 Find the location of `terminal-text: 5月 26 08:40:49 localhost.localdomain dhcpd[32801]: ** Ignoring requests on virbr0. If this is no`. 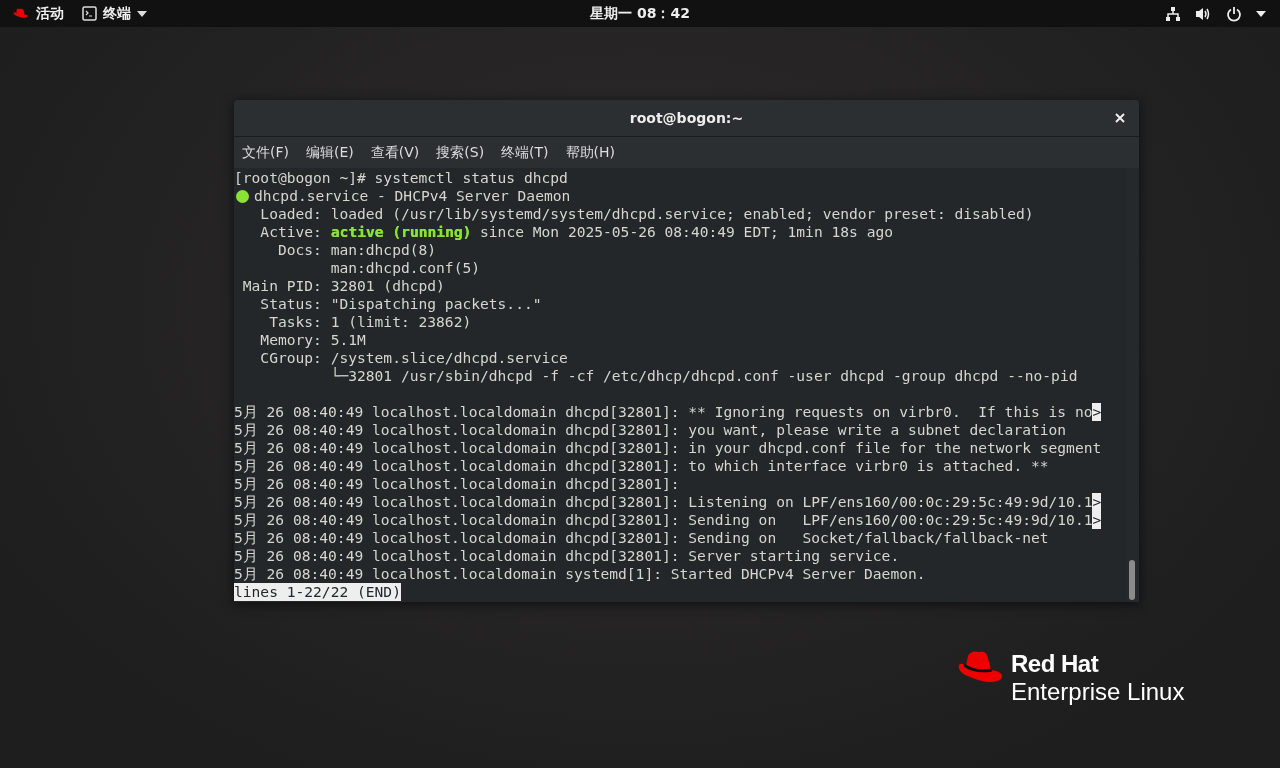

terminal-text: 5月 26 08:40:49 localhost.localdomain dhcpd[32801]: ** Ignoring requests on virbr0. If this is no is located at coordinates (663, 412).